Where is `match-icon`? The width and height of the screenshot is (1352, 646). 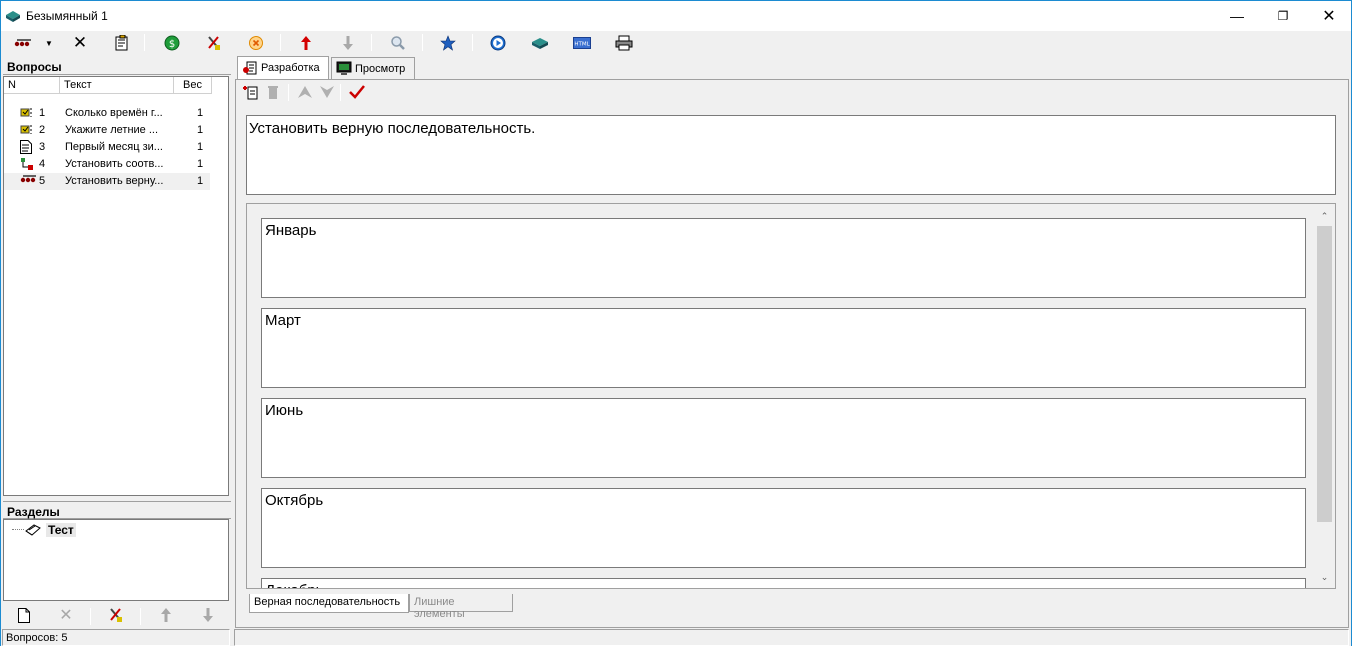
match-icon is located at coordinates (28, 165).